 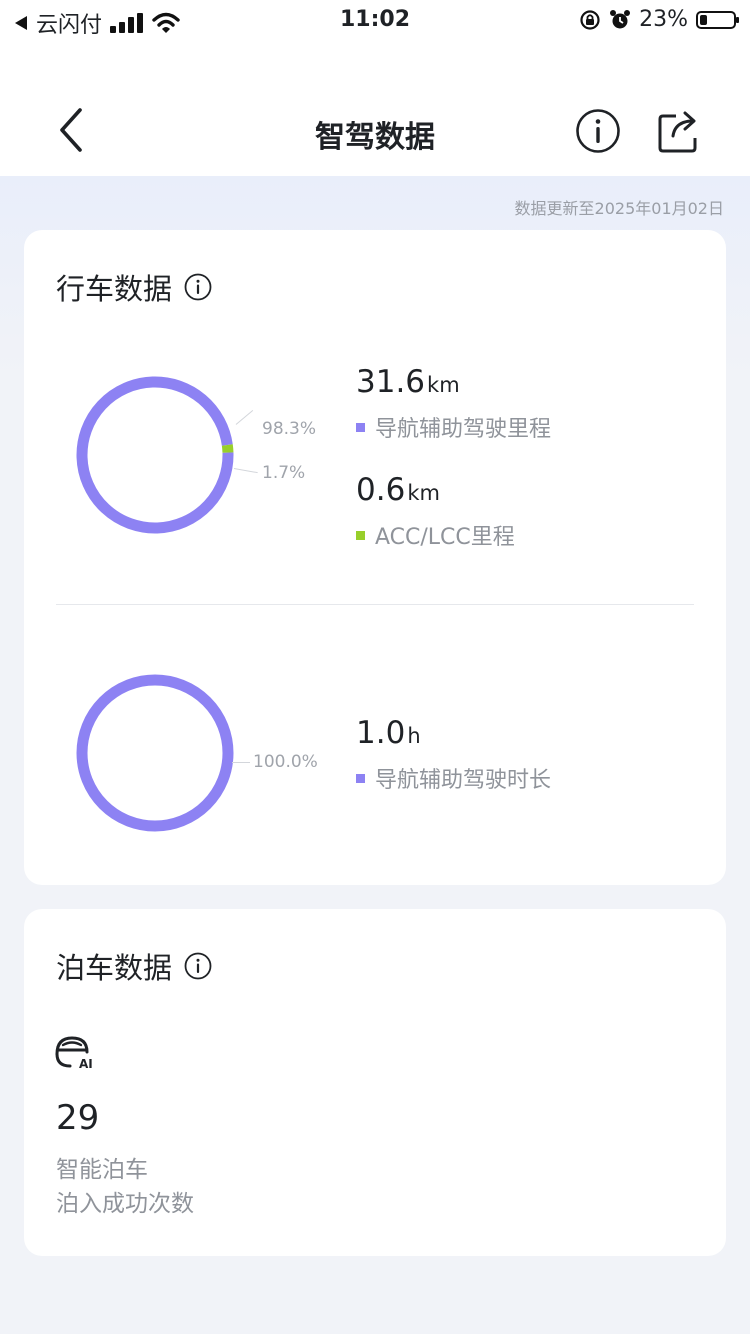 I want to click on battery-icon, so click(x=717, y=19).